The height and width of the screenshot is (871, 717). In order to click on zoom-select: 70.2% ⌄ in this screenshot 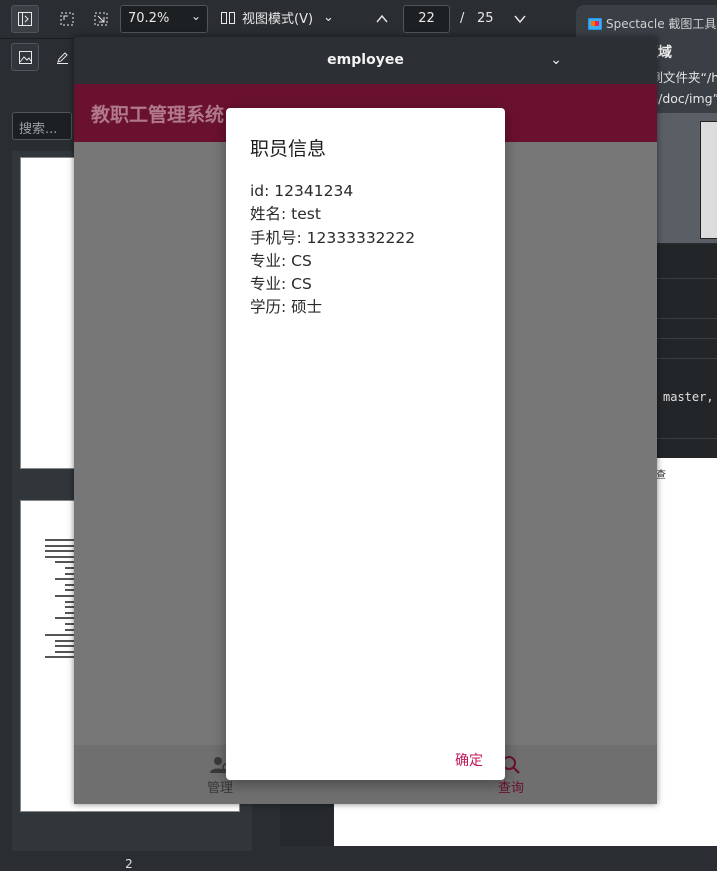, I will do `click(164, 19)`.